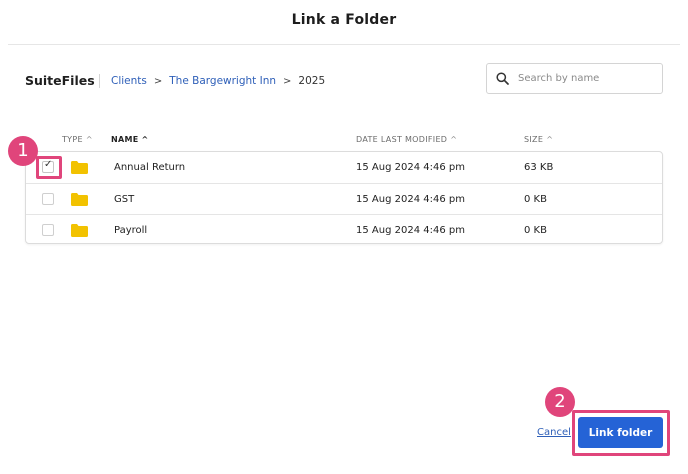 Image resolution: width=688 pixels, height=474 pixels. Describe the element at coordinates (124, 199) in the screenshot. I see `file-name: GST` at that location.